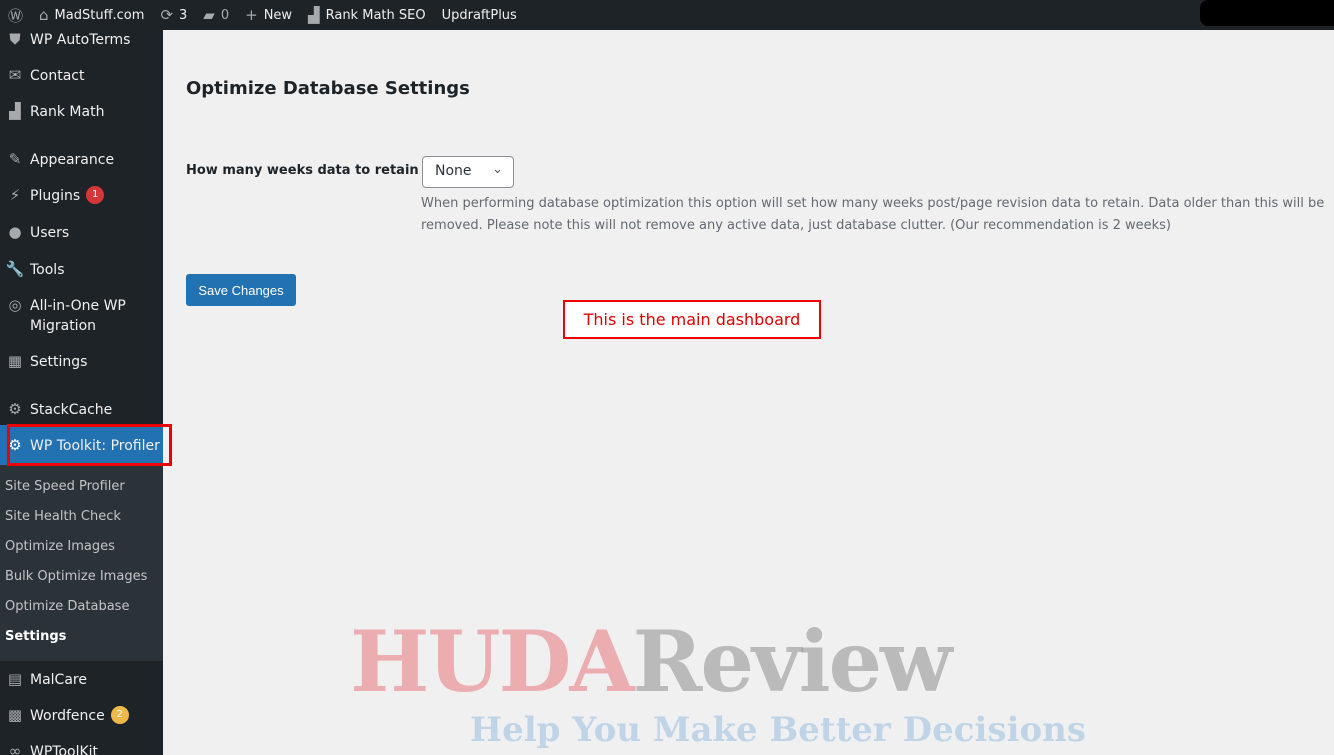 This screenshot has width=1334, height=755. What do you see at coordinates (15, 305) in the screenshot?
I see `migration-icon: ◎` at bounding box center [15, 305].